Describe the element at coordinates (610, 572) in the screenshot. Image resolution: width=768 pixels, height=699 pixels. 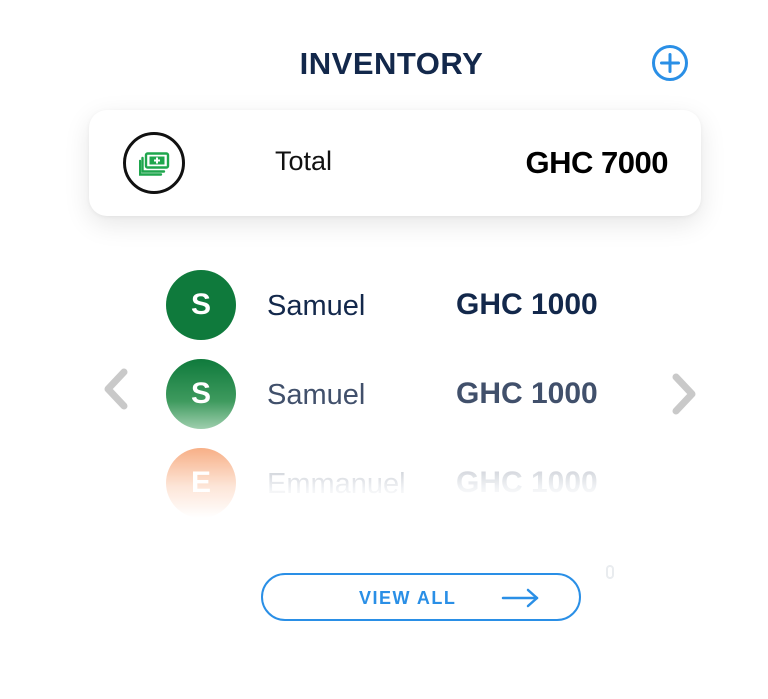
I see `faded-glyph` at that location.